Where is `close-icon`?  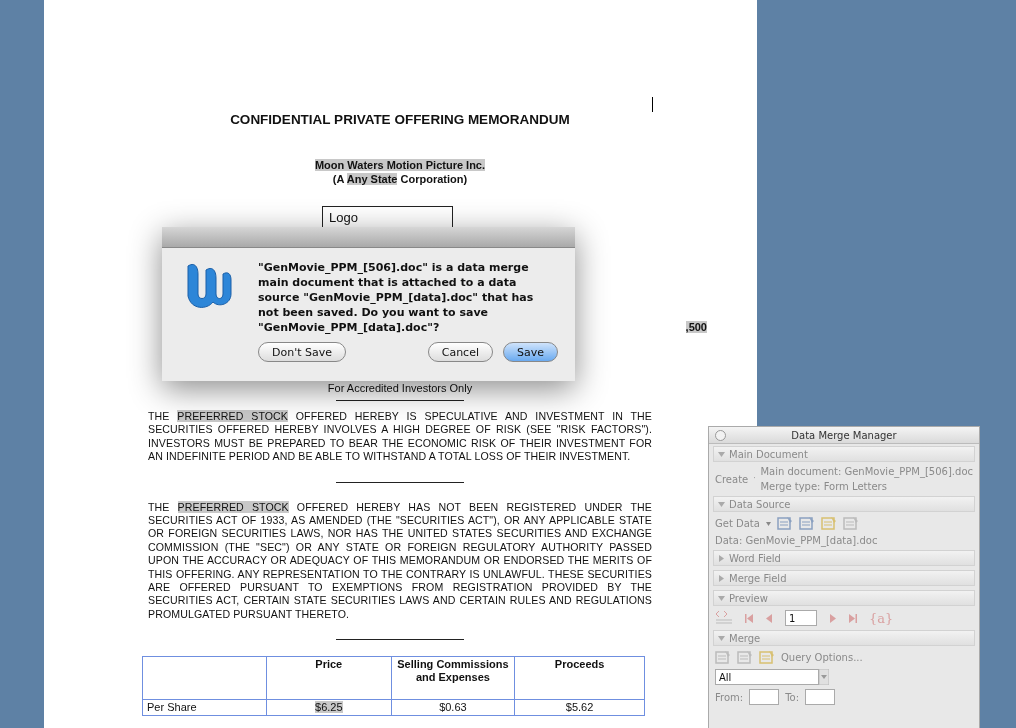
close-icon is located at coordinates (720, 435).